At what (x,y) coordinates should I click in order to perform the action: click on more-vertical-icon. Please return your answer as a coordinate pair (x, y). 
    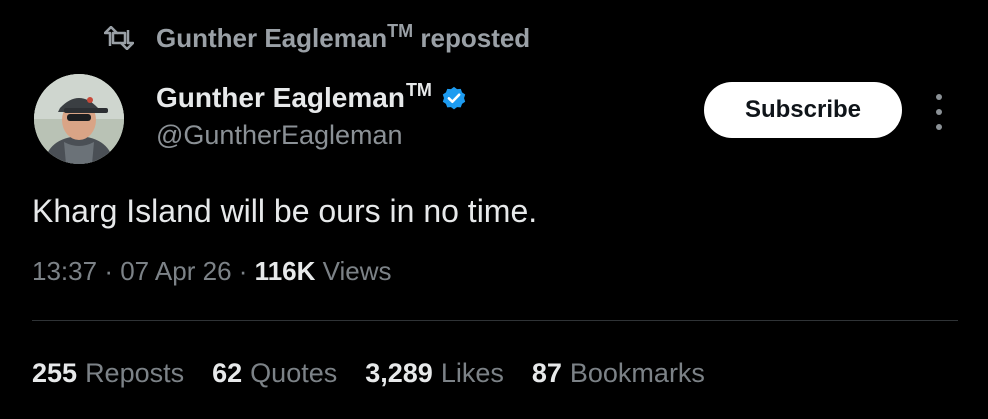
    Looking at the image, I should click on (939, 112).